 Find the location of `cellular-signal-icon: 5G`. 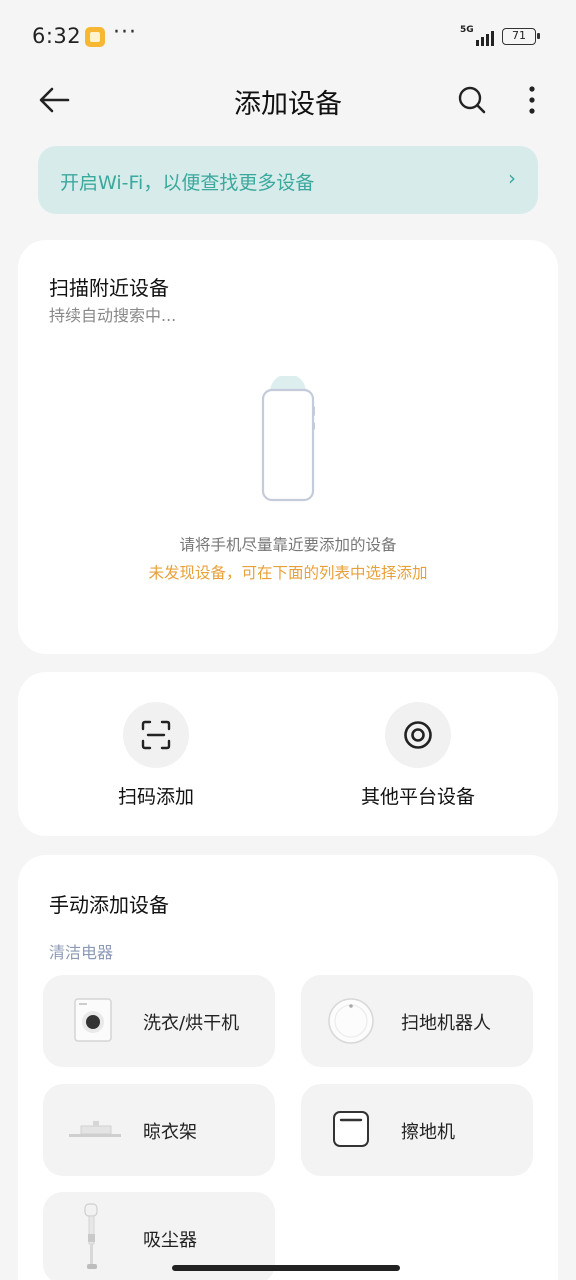

cellular-signal-icon: 5G is located at coordinates (478, 35).